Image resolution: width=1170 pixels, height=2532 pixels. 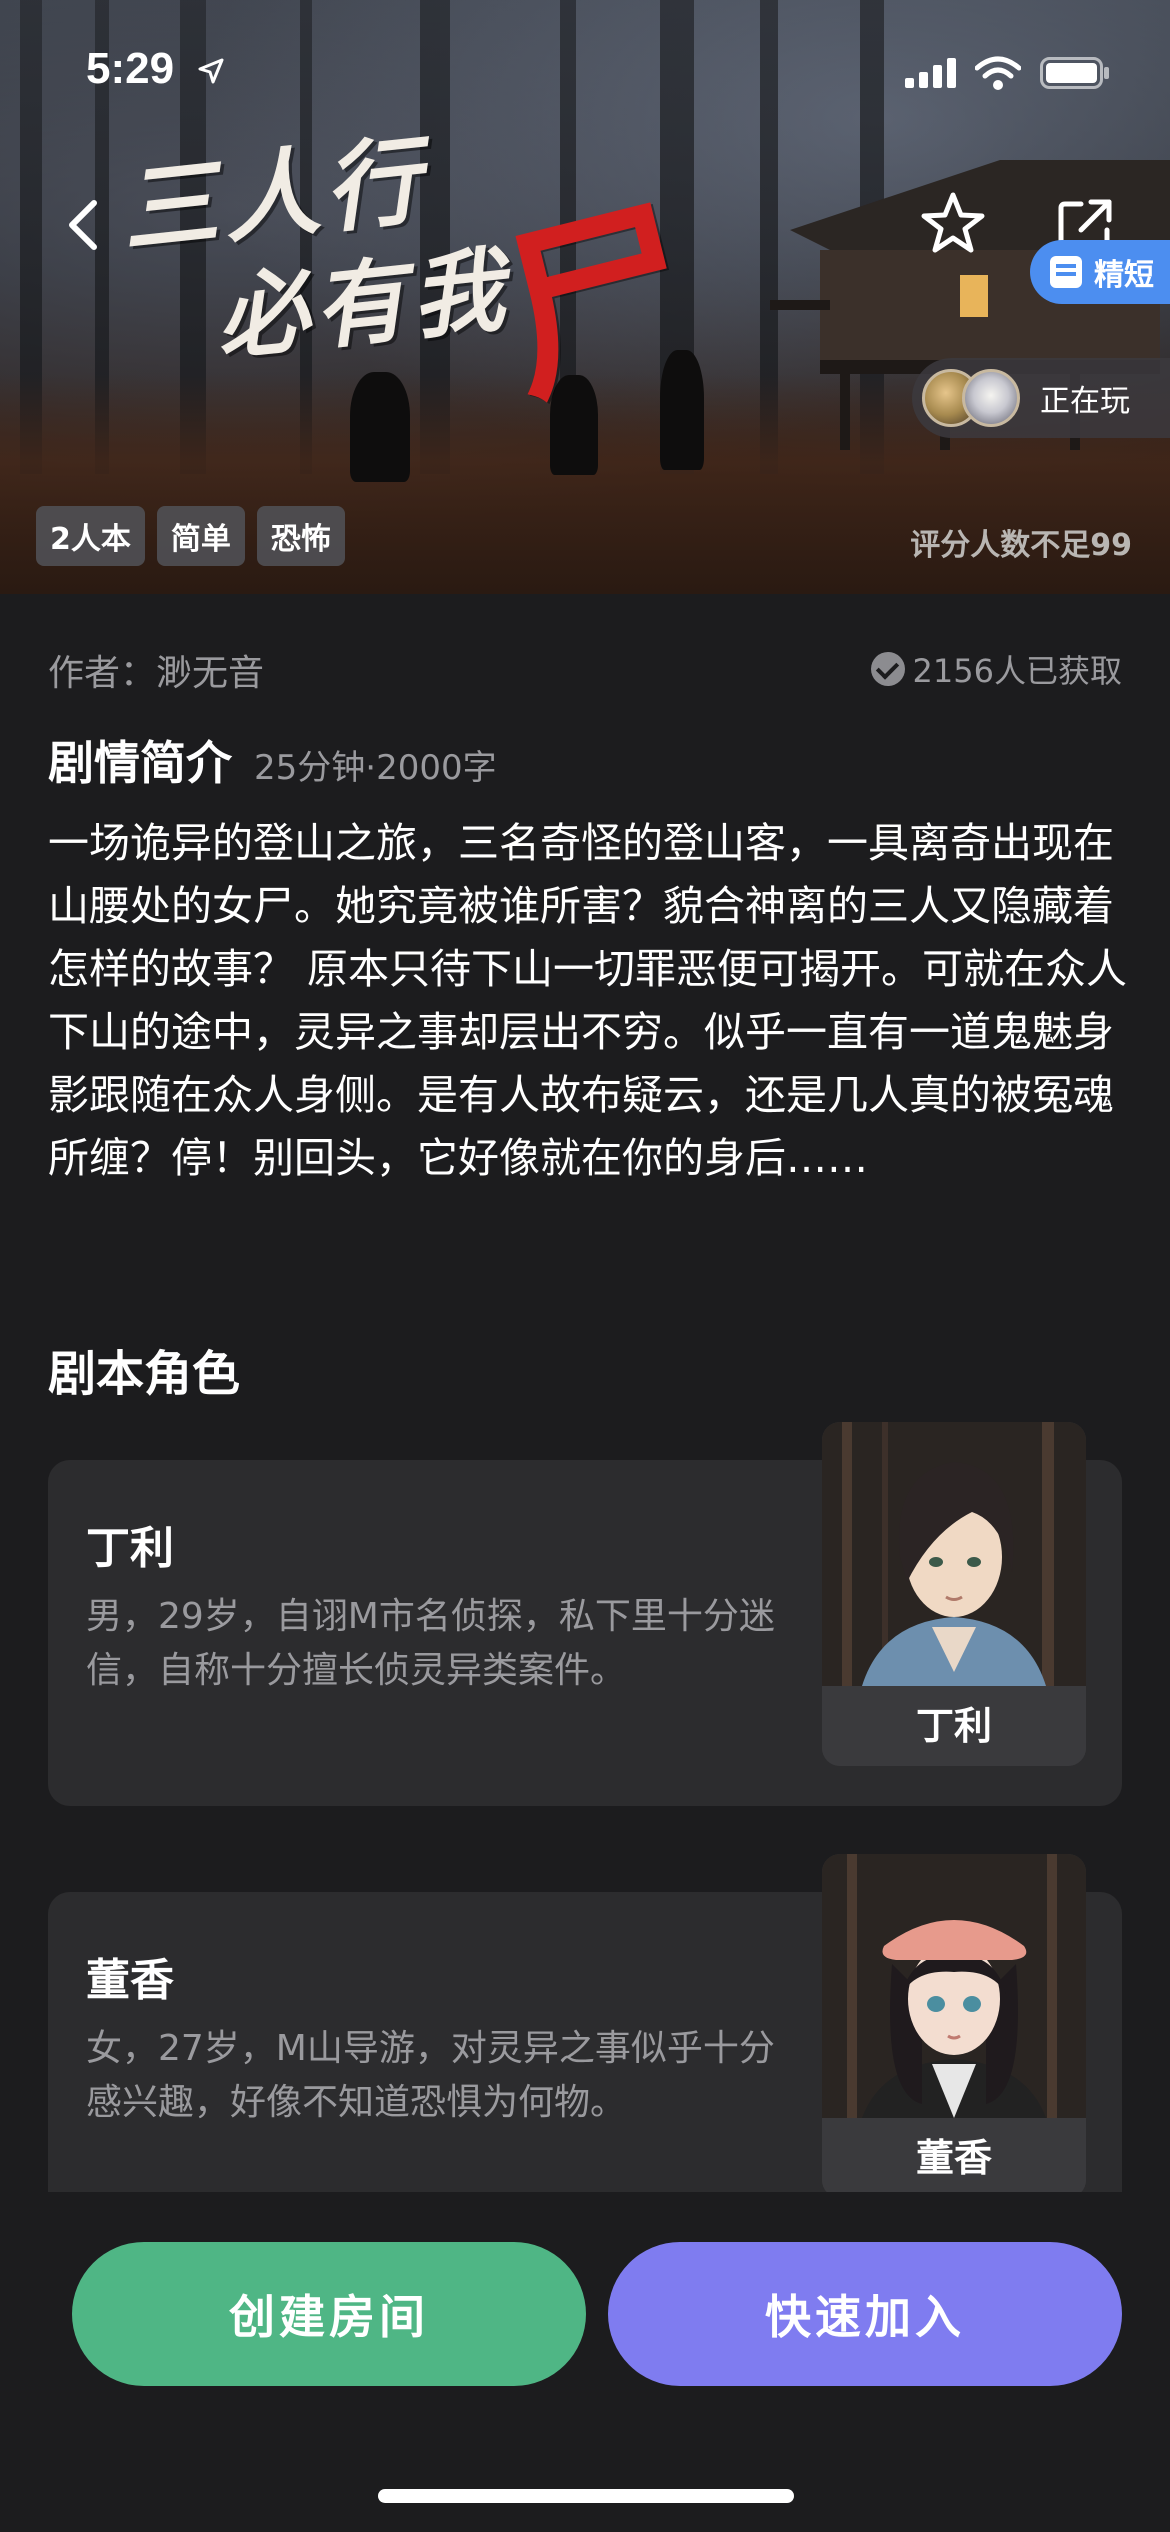 What do you see at coordinates (130, 1548) in the screenshot?
I see `role-name: 丁利` at bounding box center [130, 1548].